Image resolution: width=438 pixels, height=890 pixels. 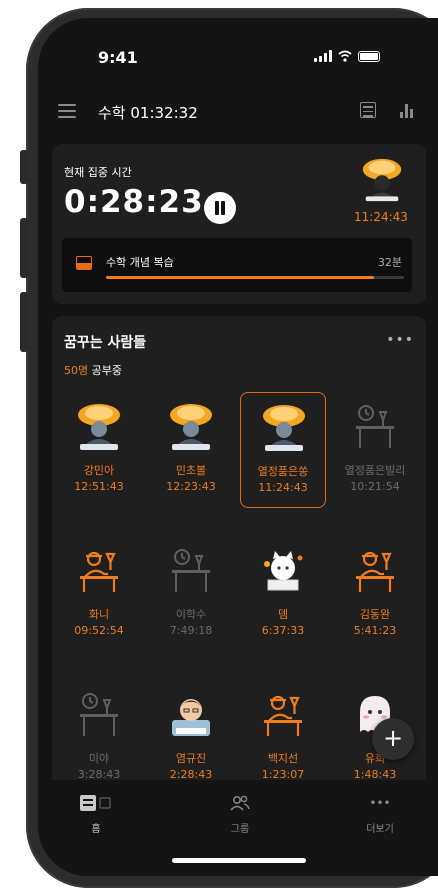 I want to click on person-item: 염규진 2:28:43, so click(x=191, y=738).